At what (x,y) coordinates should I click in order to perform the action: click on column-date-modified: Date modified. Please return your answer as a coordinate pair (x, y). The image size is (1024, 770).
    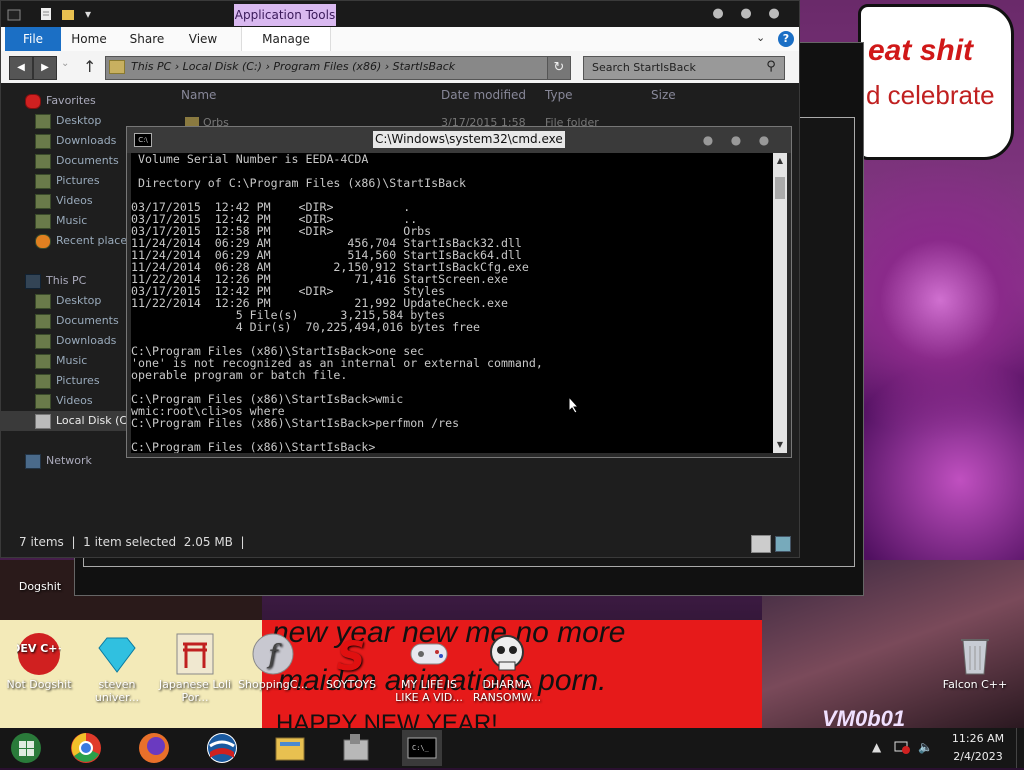
    Looking at the image, I should click on (483, 95).